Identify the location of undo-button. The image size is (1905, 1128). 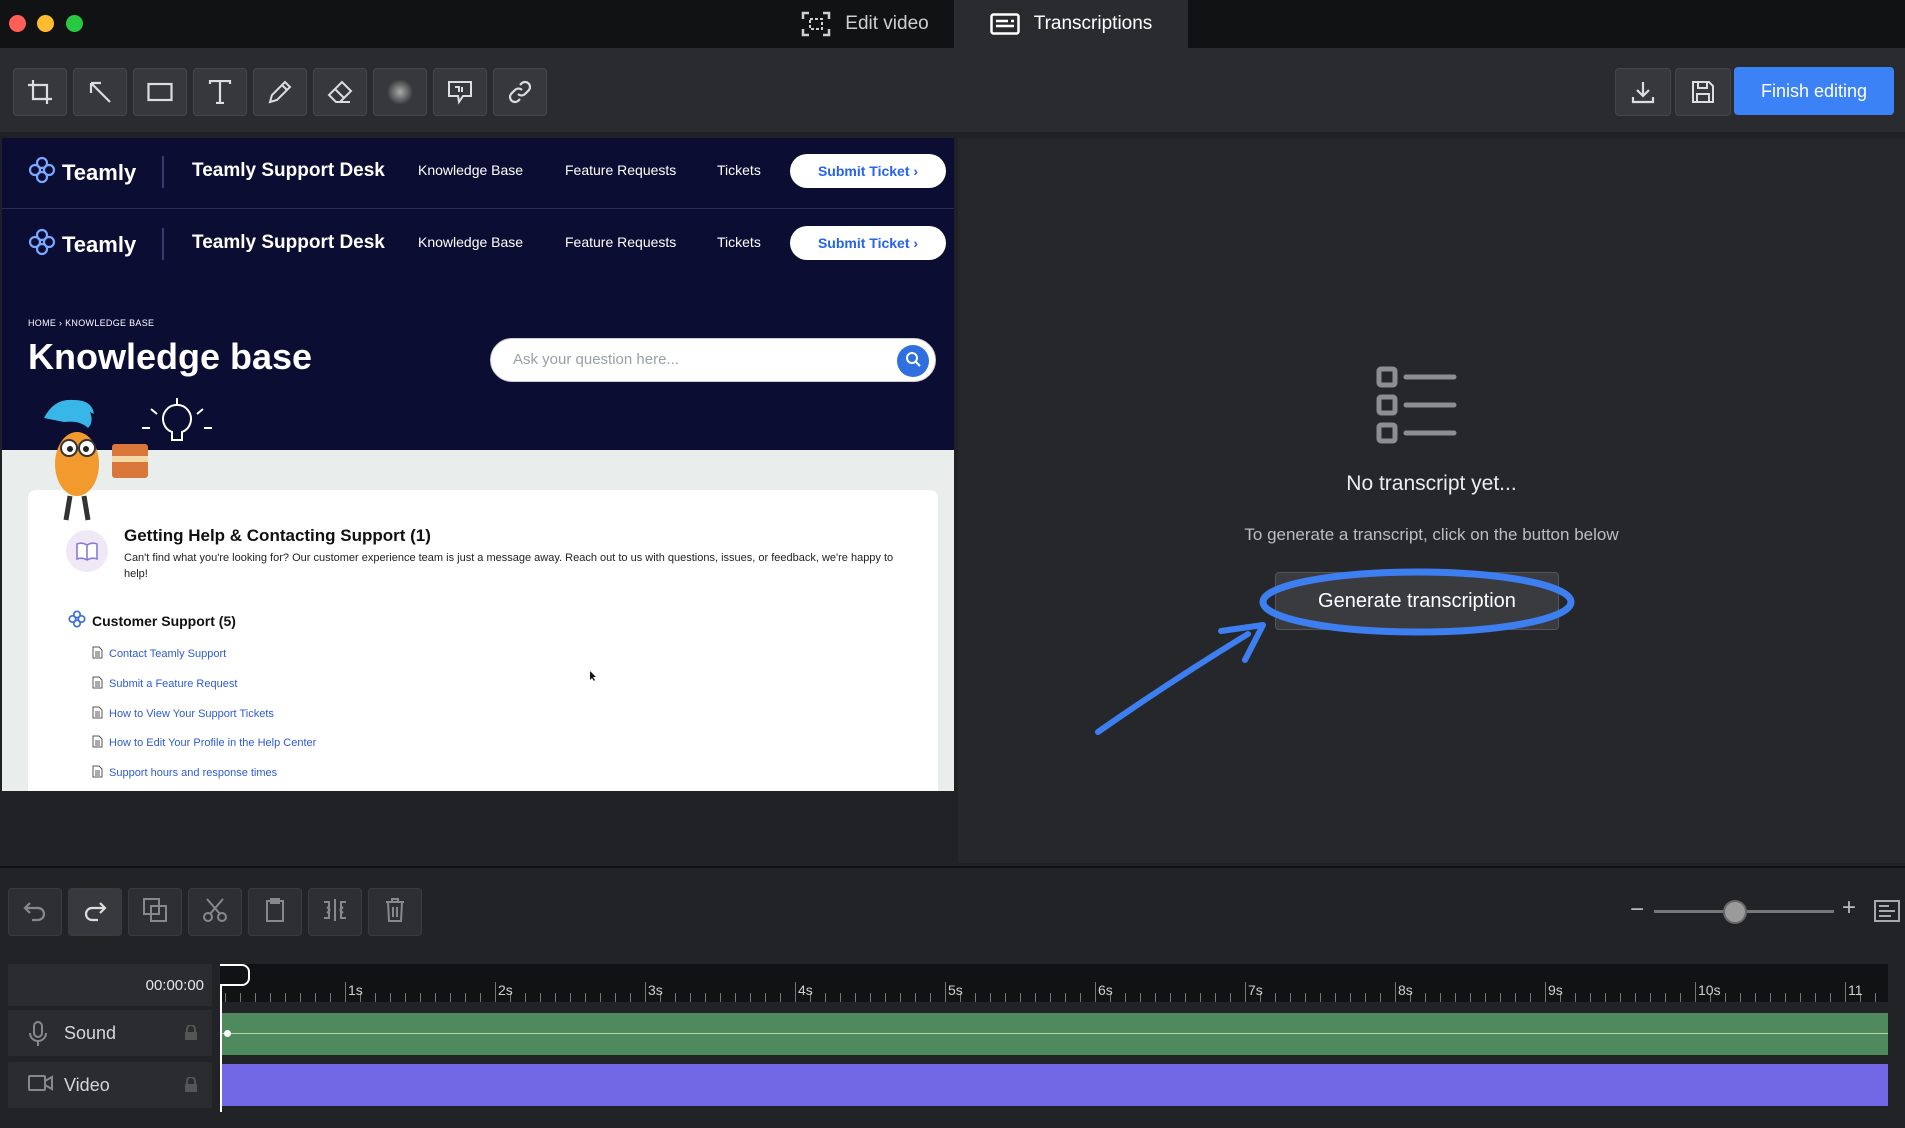
(35, 912).